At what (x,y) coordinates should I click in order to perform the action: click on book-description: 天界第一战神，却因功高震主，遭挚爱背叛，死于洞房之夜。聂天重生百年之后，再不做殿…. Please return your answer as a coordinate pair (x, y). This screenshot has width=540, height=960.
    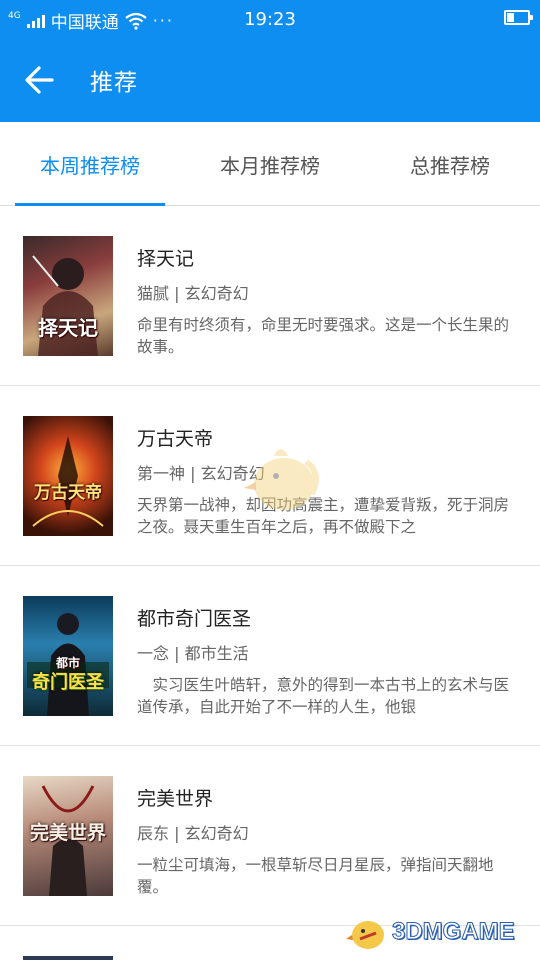
    Looking at the image, I should click on (323, 516).